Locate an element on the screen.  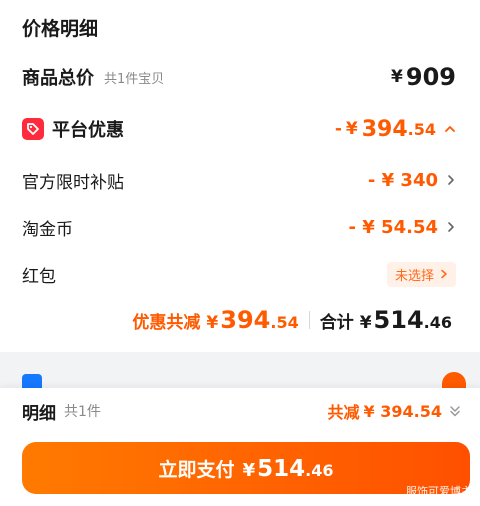
discount-total-label: 优惠共减 is located at coordinates (166, 323).